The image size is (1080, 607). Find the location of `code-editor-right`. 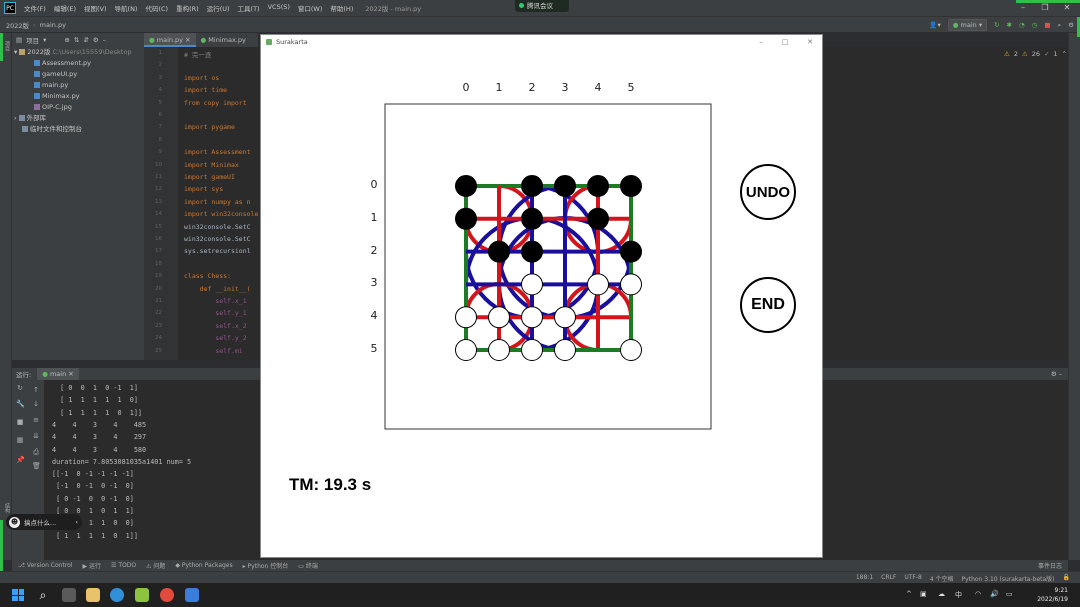

code-editor-right is located at coordinates (945, 203).